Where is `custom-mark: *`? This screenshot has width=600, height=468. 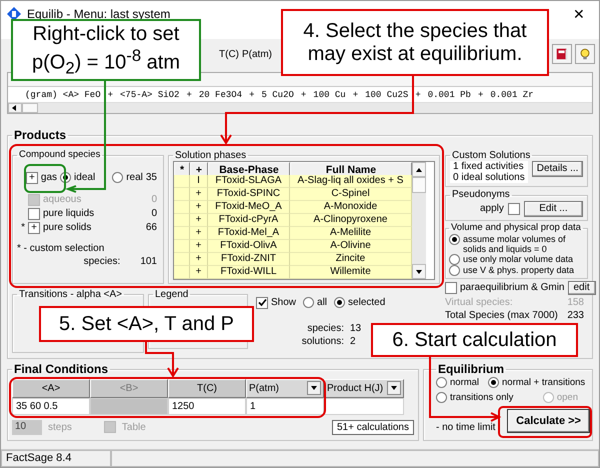 custom-mark: * is located at coordinates (22, 228).